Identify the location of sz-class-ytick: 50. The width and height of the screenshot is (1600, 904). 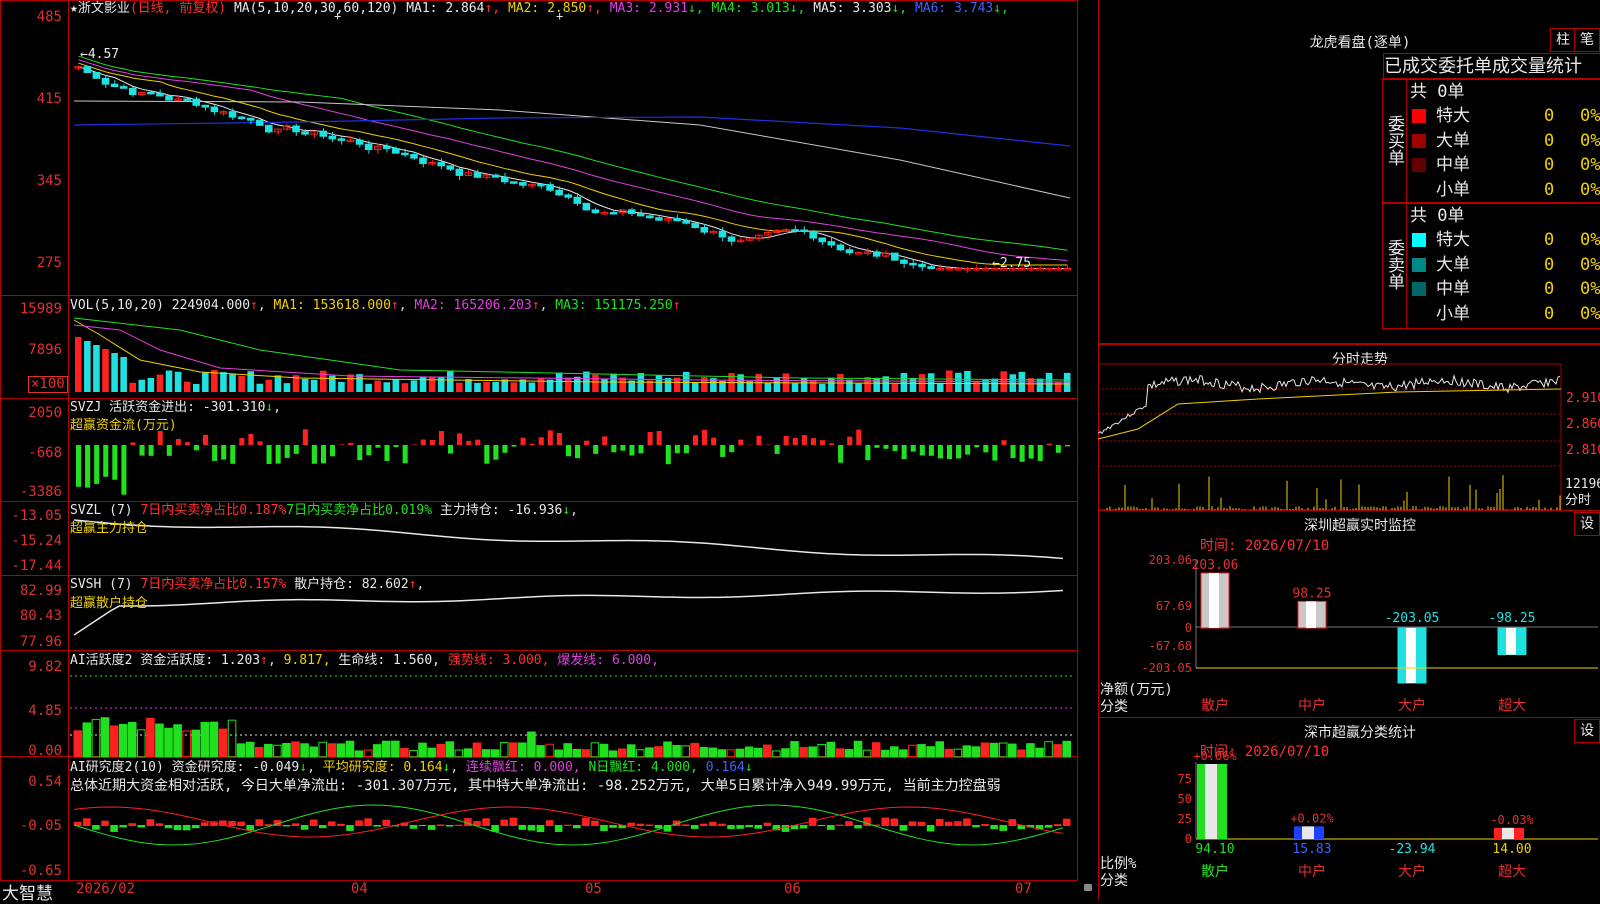
(1185, 799).